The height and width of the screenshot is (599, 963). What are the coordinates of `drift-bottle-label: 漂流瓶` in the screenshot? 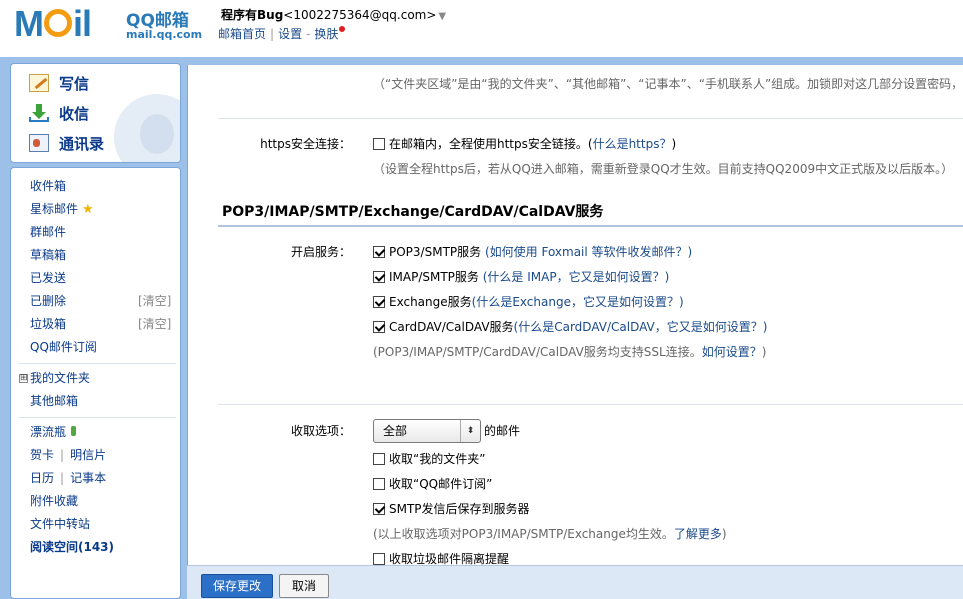 It's located at (48, 432).